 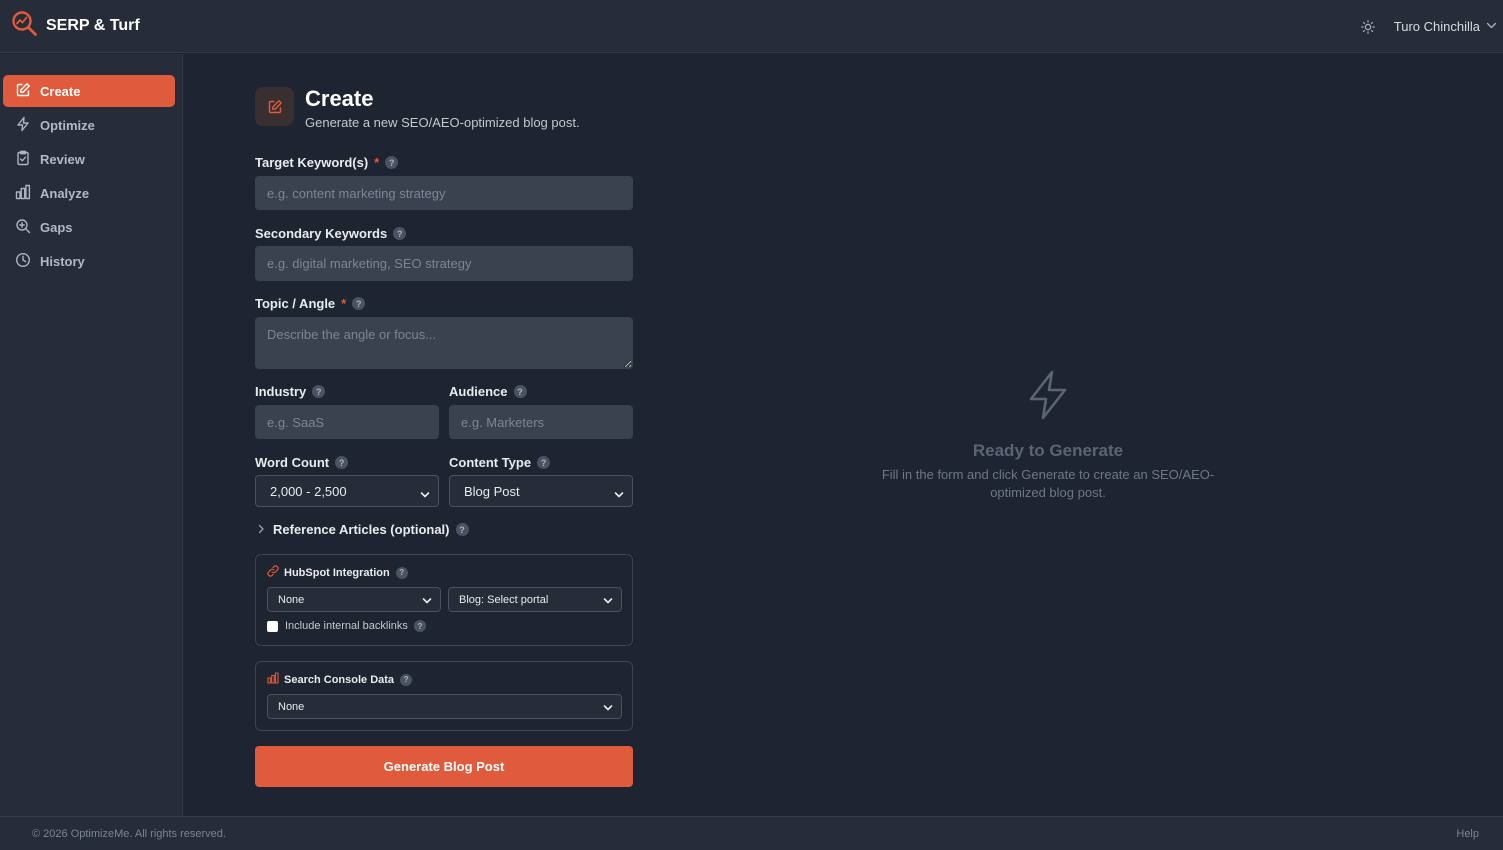 I want to click on empty-state-title: Ready to Generate, so click(x=1048, y=450).